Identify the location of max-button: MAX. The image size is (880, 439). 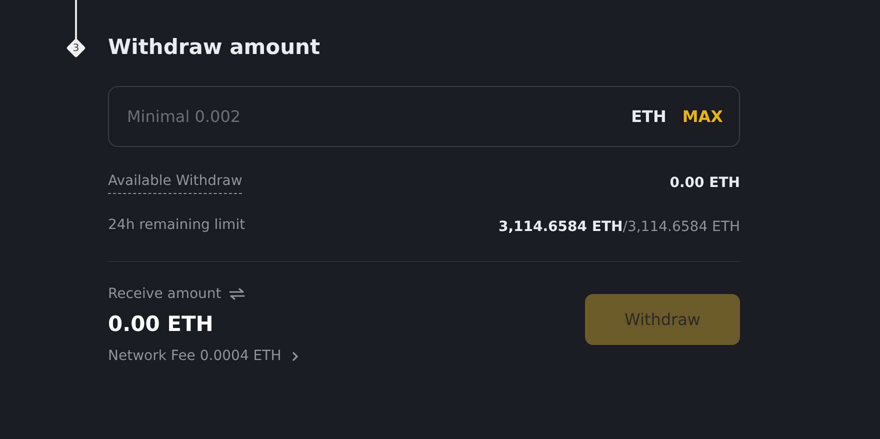
(702, 116).